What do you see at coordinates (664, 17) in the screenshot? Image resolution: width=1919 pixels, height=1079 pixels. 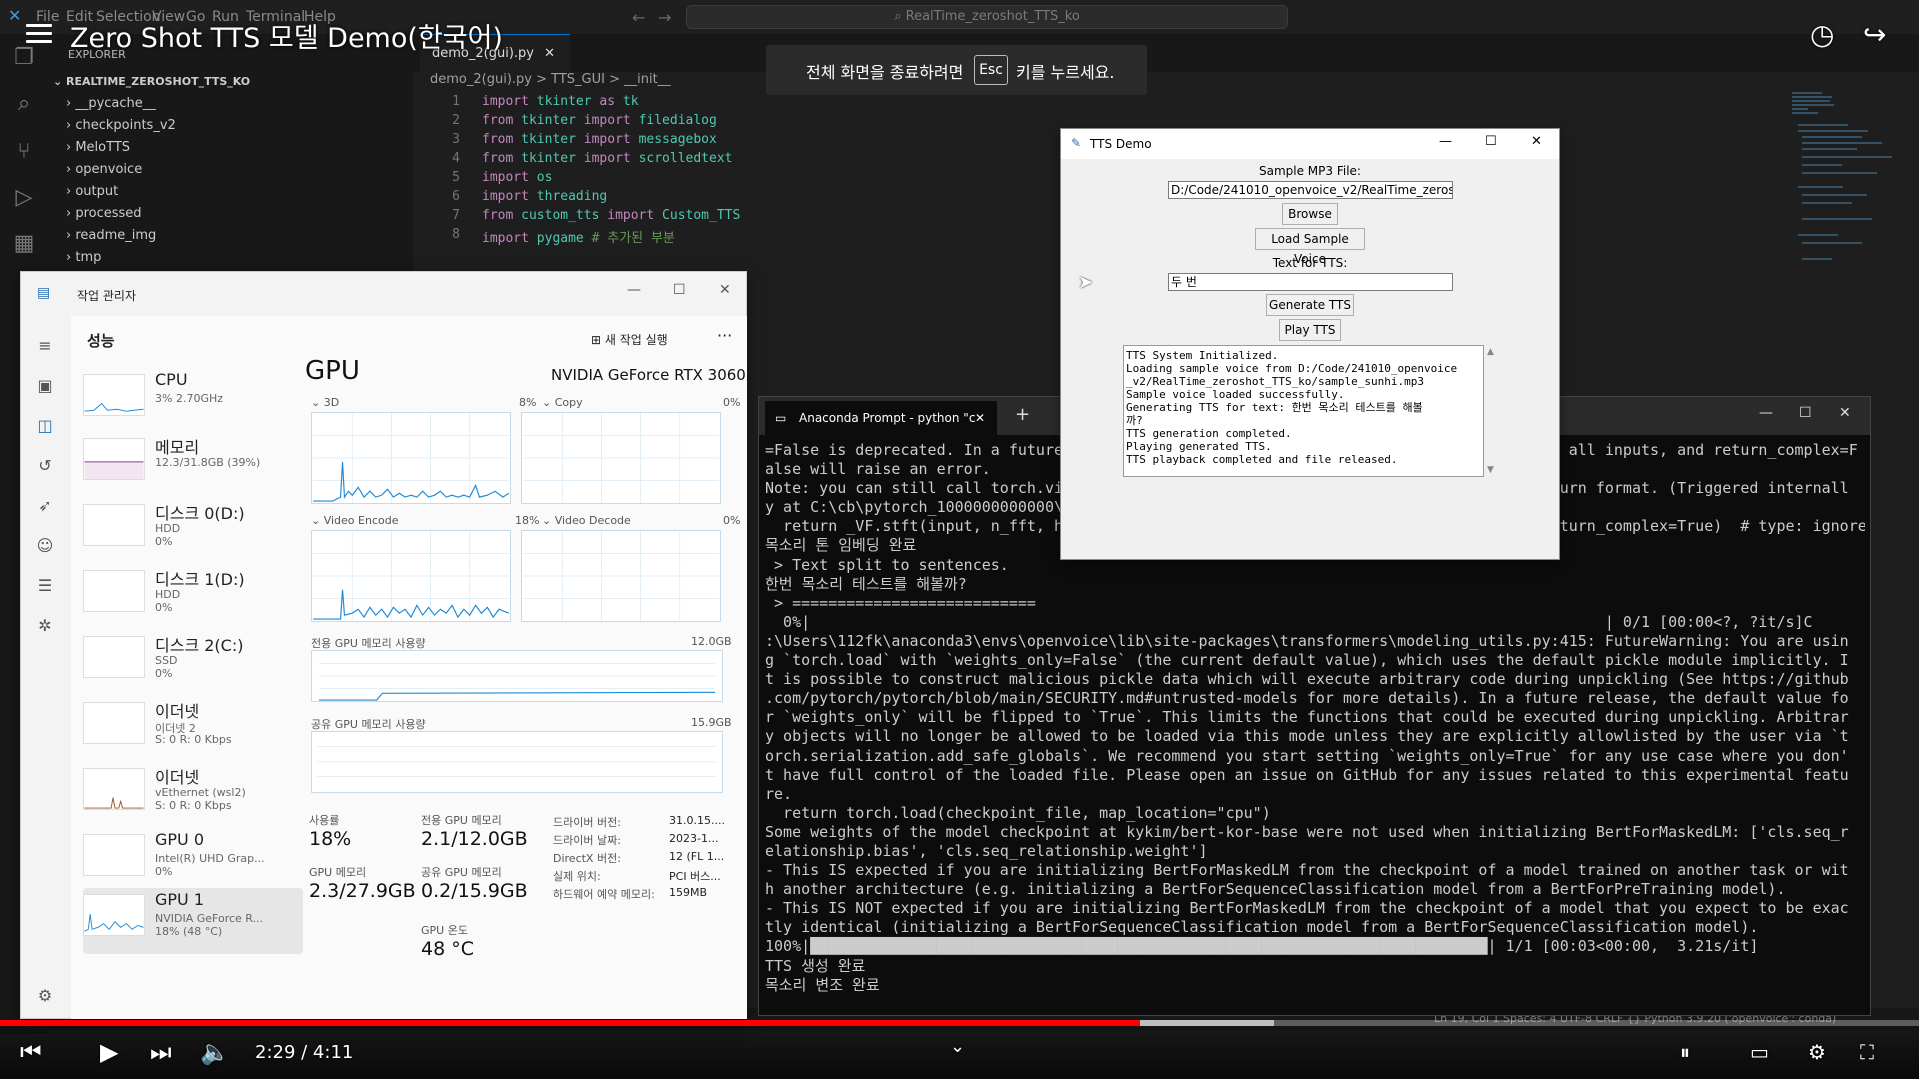 I see `forward-arrow-icon: →` at bounding box center [664, 17].